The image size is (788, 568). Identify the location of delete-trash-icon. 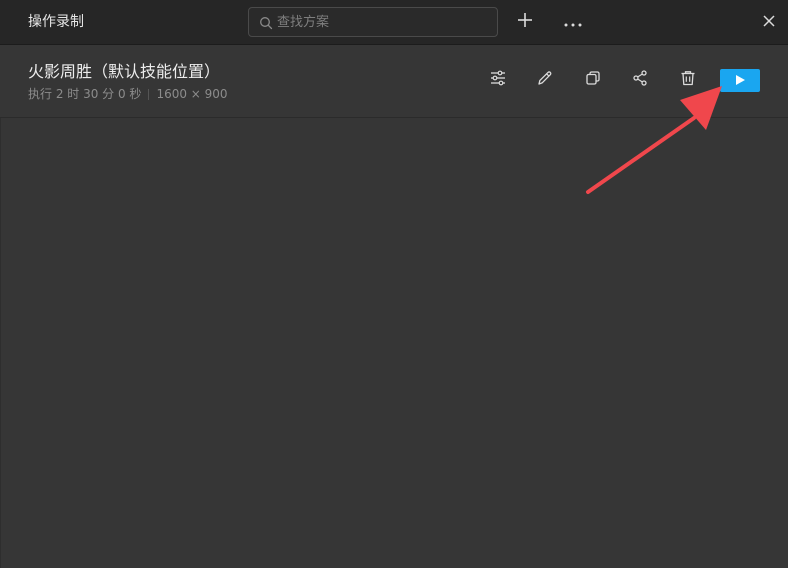
(688, 80).